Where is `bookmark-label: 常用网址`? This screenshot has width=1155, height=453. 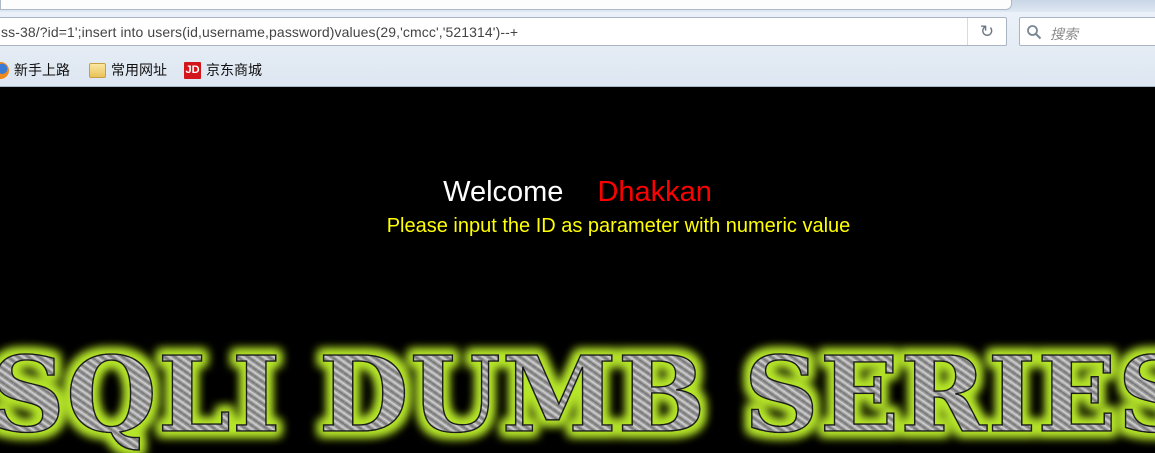 bookmark-label: 常用网址 is located at coordinates (139, 70).